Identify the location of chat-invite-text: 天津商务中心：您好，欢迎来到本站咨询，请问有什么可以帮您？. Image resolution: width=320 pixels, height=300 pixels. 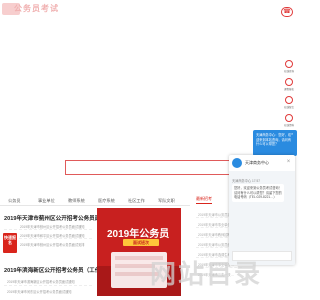
(274, 139).